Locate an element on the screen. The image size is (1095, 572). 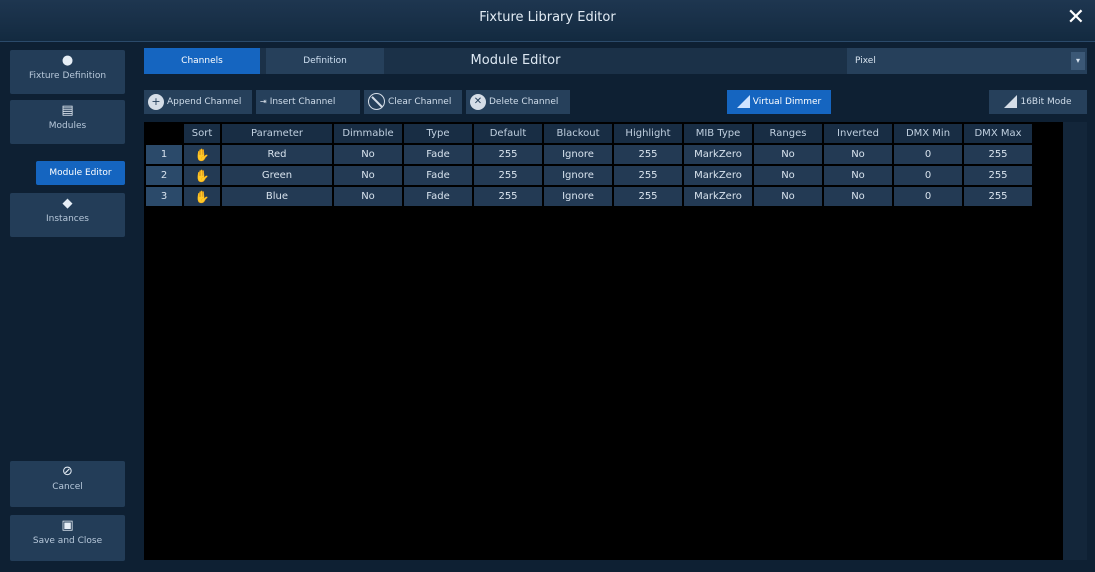
clear-channel-button: oClear Channel is located at coordinates (413, 102).